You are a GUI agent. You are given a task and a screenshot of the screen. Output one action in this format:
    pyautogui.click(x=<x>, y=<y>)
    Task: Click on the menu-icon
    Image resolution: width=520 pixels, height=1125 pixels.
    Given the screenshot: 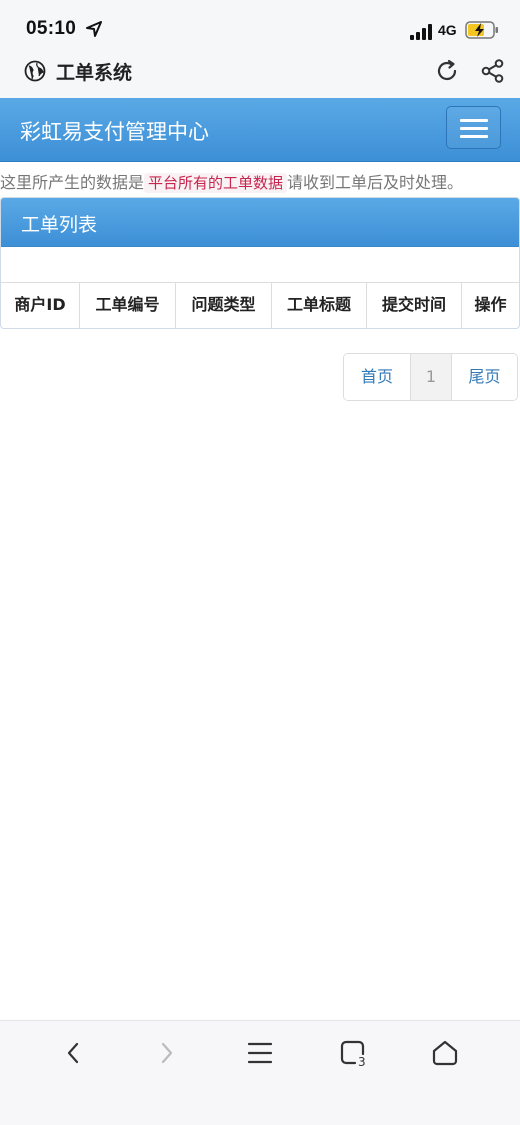 What is the action you would take?
    pyautogui.click(x=260, y=1053)
    